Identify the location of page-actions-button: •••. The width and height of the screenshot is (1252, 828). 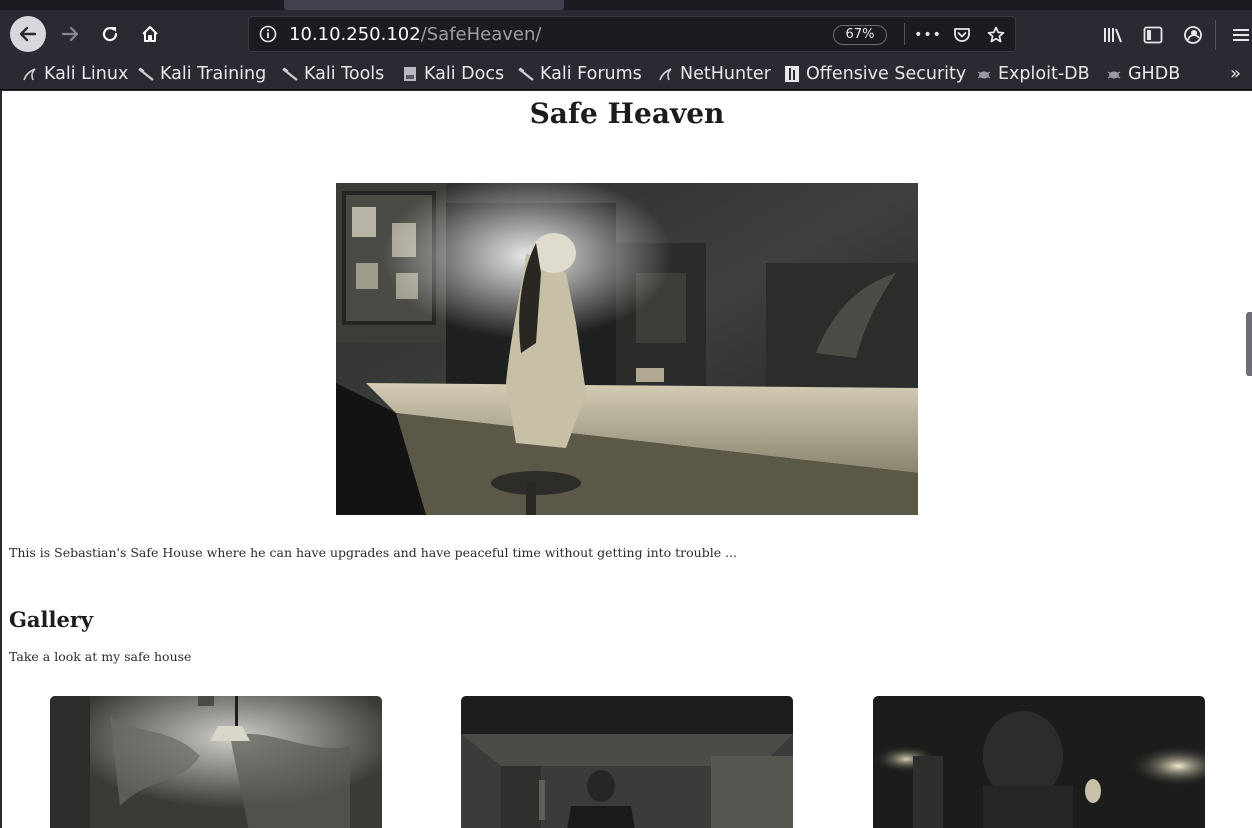
(928, 35).